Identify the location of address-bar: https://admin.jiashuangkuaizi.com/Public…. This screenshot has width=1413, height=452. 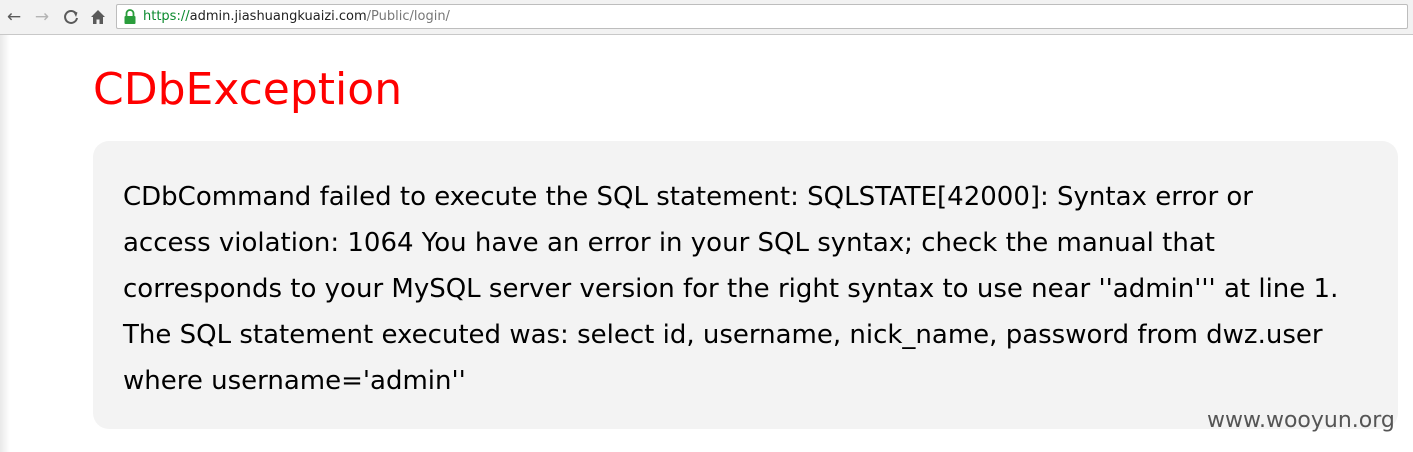
(762, 16).